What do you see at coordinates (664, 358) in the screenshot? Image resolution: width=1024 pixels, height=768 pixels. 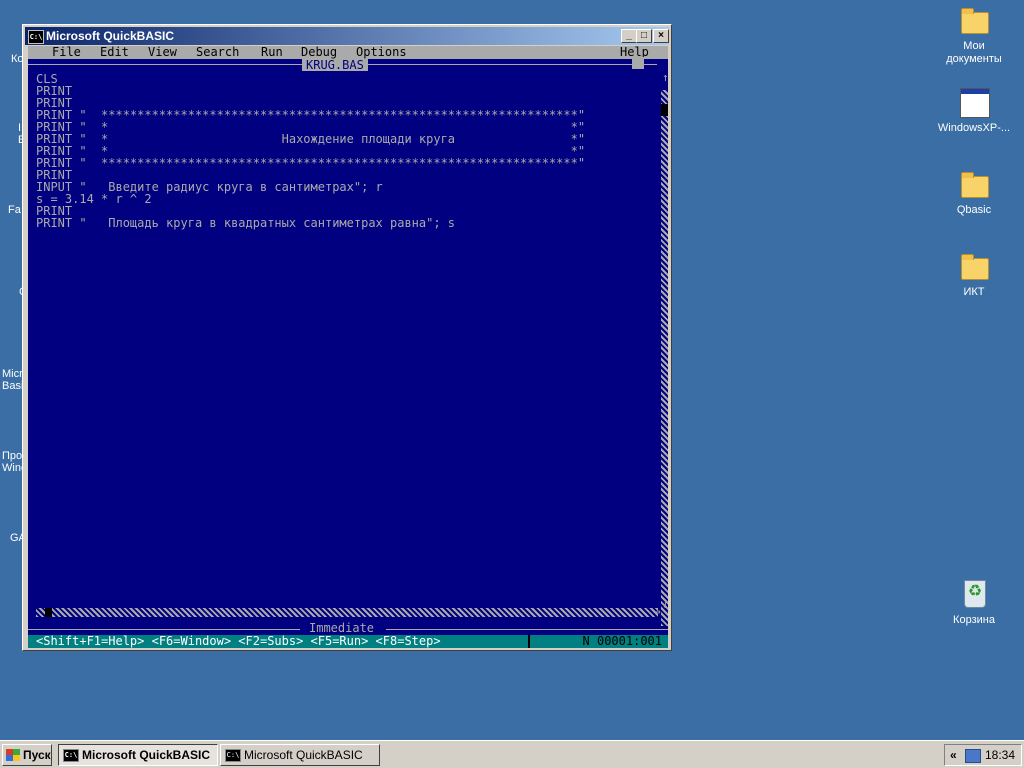 I see `vertical-scrollbar` at bounding box center [664, 358].